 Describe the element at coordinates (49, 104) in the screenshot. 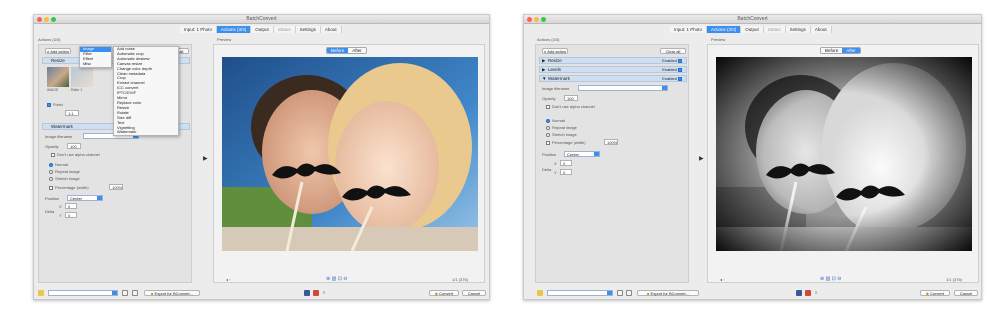

I see `fixed-checkbox` at that location.